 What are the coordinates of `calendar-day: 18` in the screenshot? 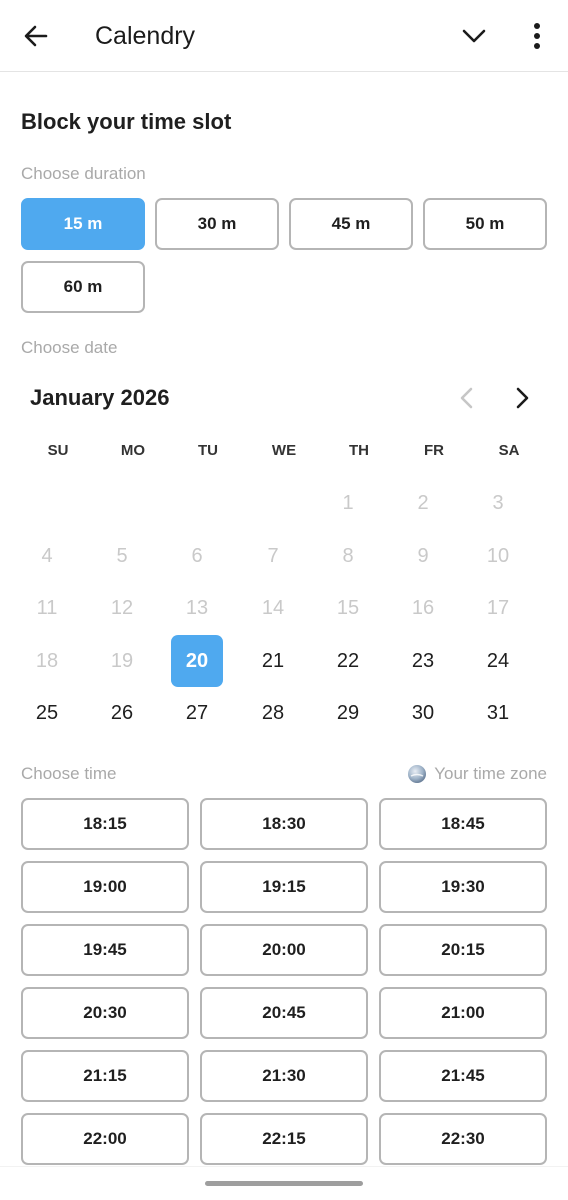 It's located at (47, 660).